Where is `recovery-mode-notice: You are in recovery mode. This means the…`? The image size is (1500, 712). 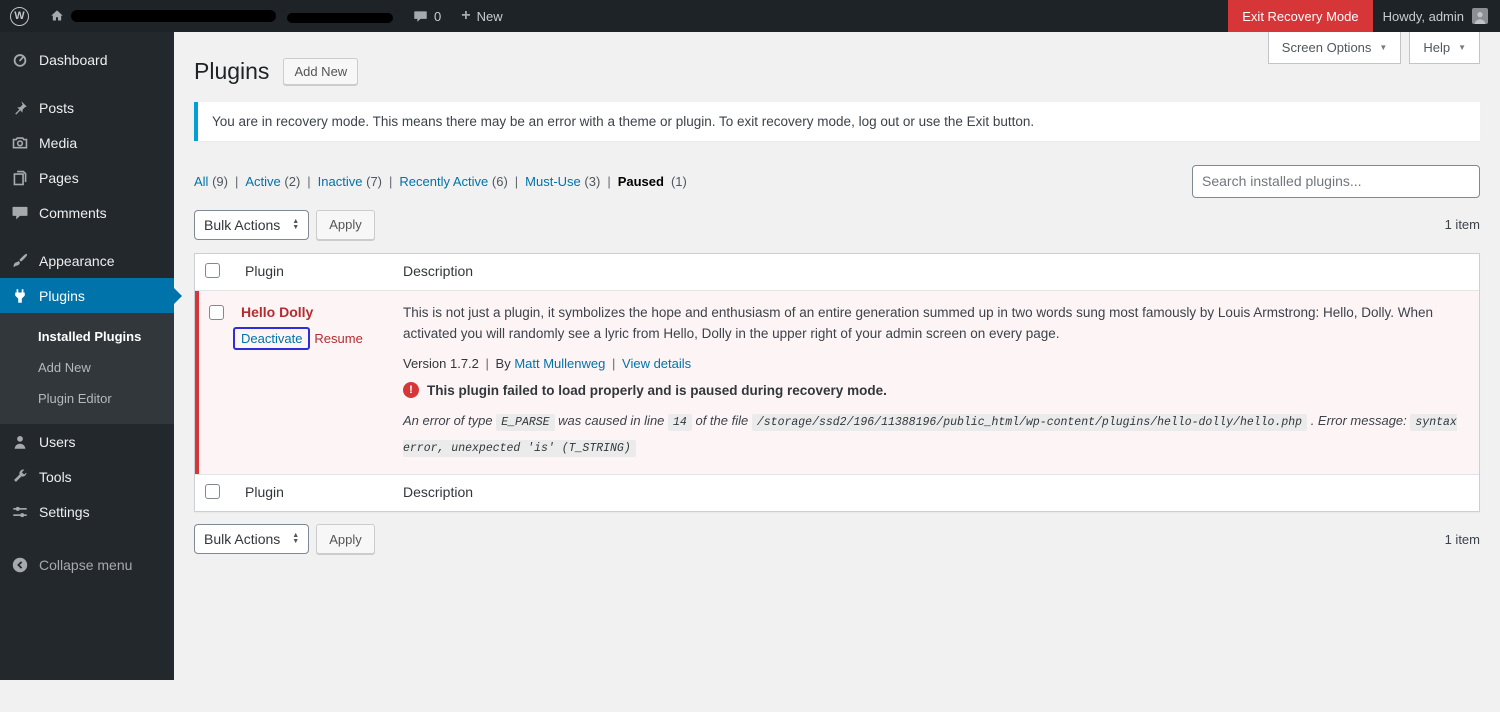 recovery-mode-notice: You are in recovery mode. This means the… is located at coordinates (837, 121).